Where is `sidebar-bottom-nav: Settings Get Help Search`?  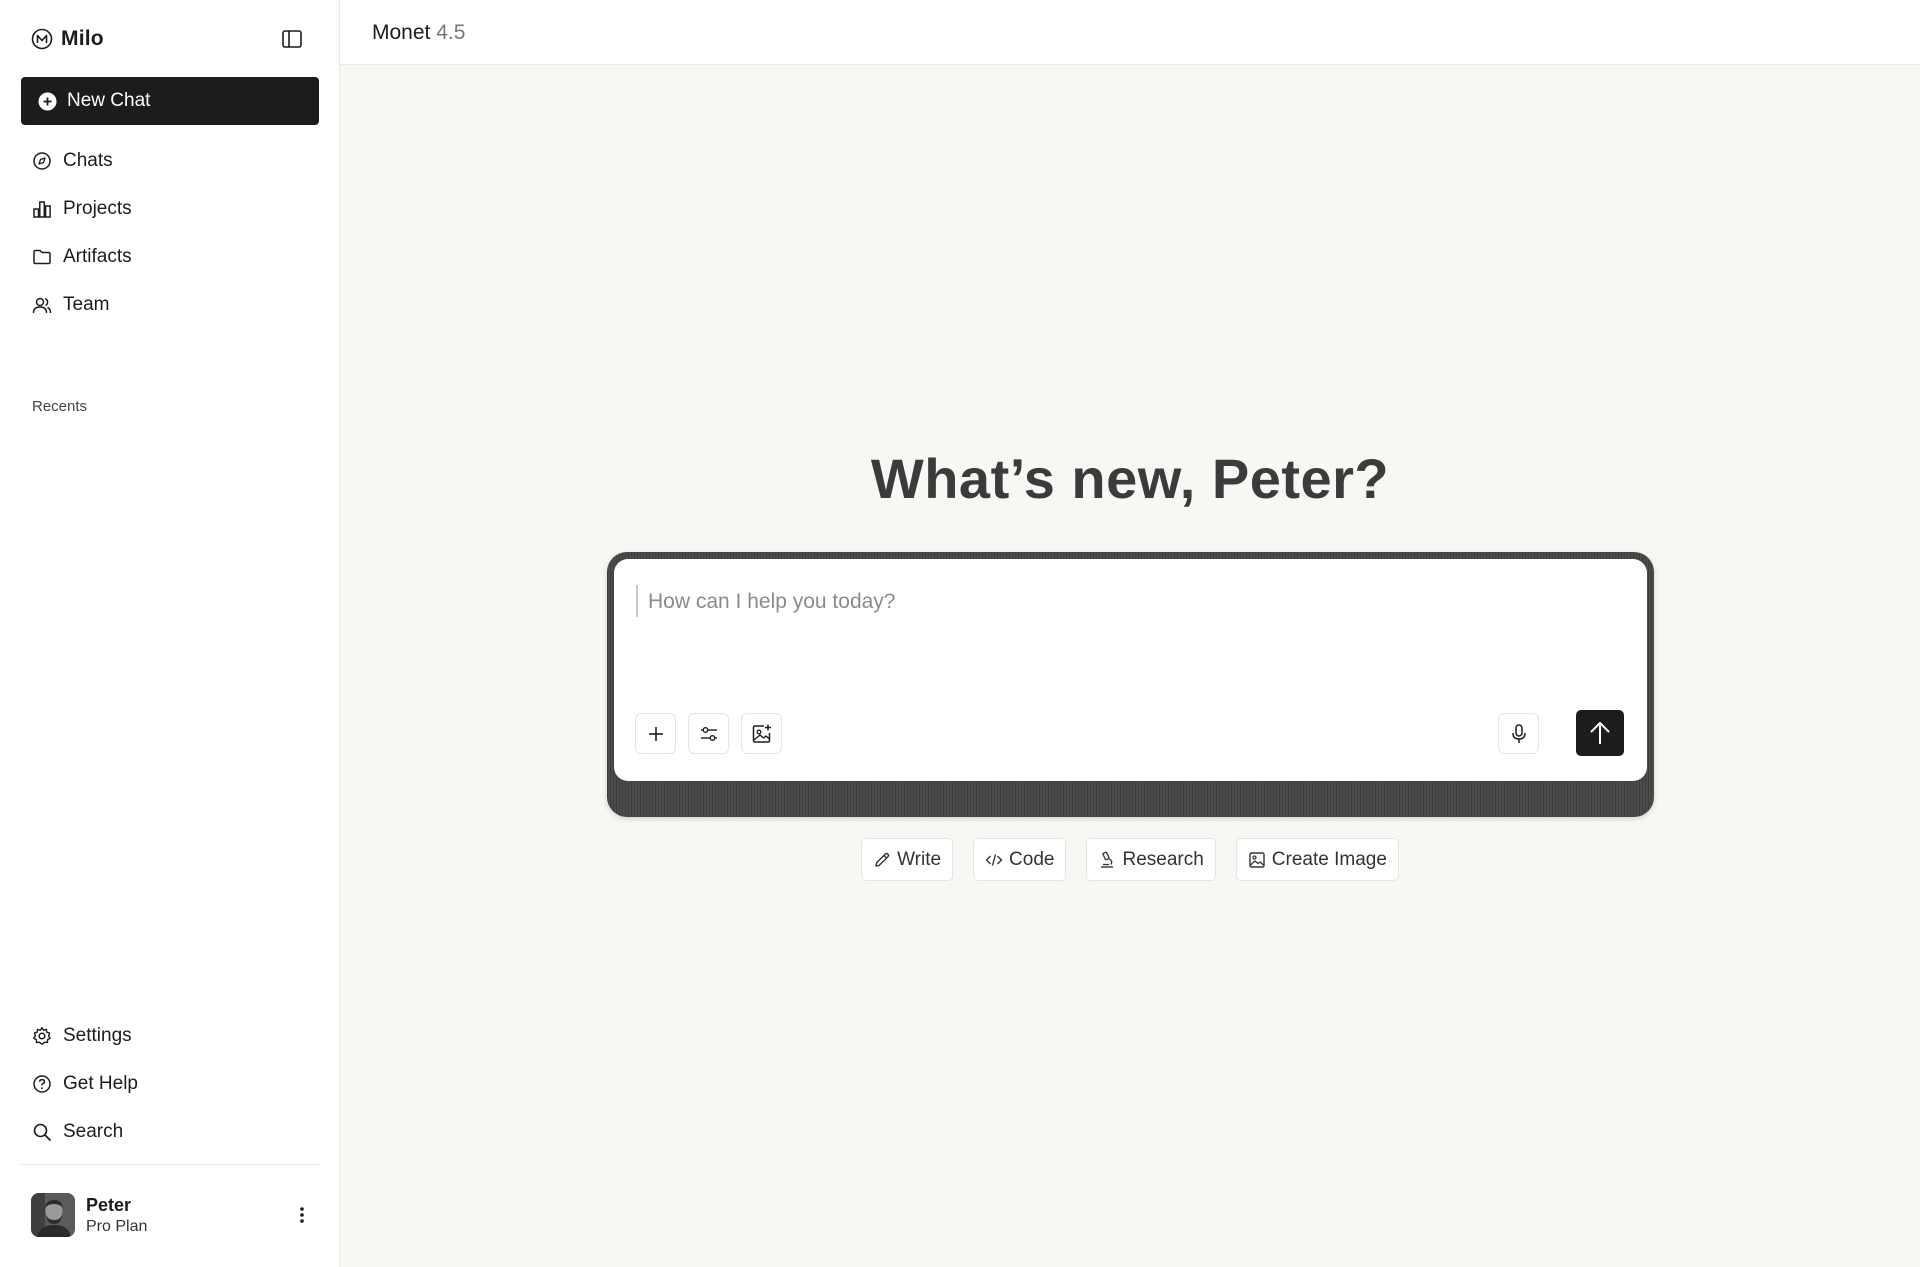 sidebar-bottom-nav: Settings Get Help Search is located at coordinates (170, 1084).